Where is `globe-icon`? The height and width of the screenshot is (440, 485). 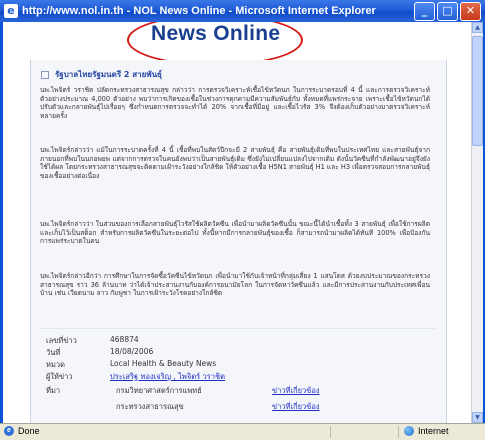
globe-icon is located at coordinates (409, 431).